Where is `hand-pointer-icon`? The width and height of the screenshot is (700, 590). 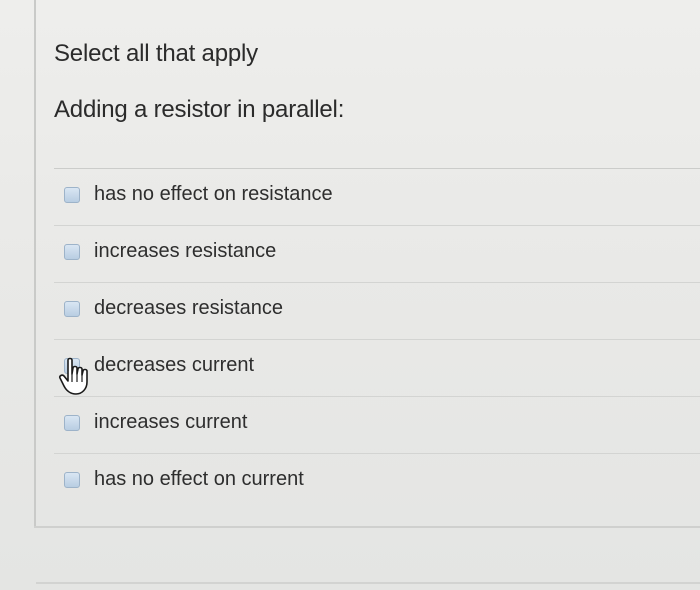 hand-pointer-icon is located at coordinates (73, 376).